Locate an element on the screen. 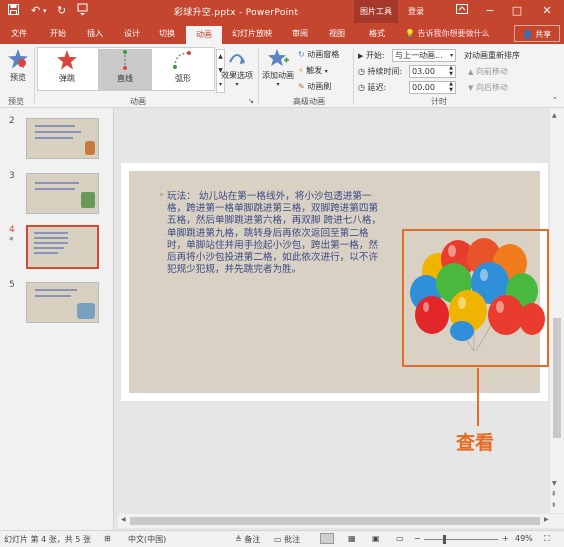 The height and width of the screenshot is (547, 564). zoom-out-button: − is located at coordinates (417, 538).